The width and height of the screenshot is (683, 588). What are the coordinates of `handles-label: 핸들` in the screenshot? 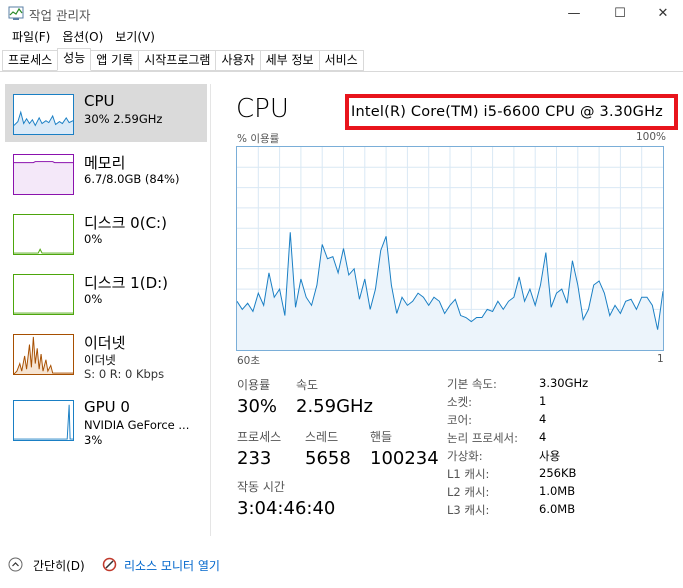 It's located at (381, 437).